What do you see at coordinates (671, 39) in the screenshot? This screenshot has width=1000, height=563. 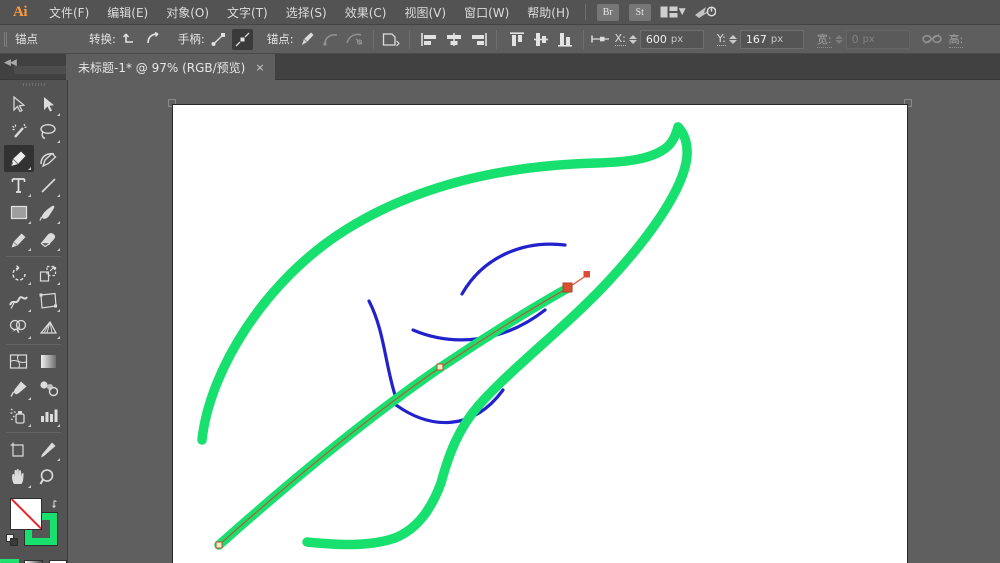 I see `x-input: 600 px` at bounding box center [671, 39].